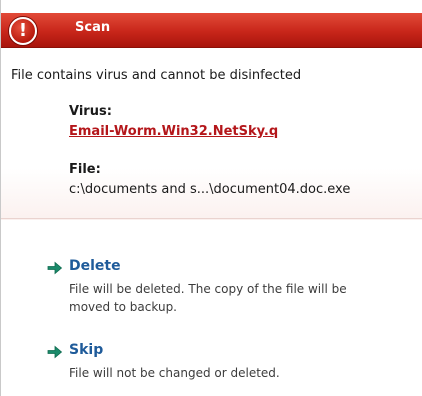 This screenshot has width=422, height=396. Describe the element at coordinates (90, 111) in the screenshot. I see `virus-label: Virus:` at that location.